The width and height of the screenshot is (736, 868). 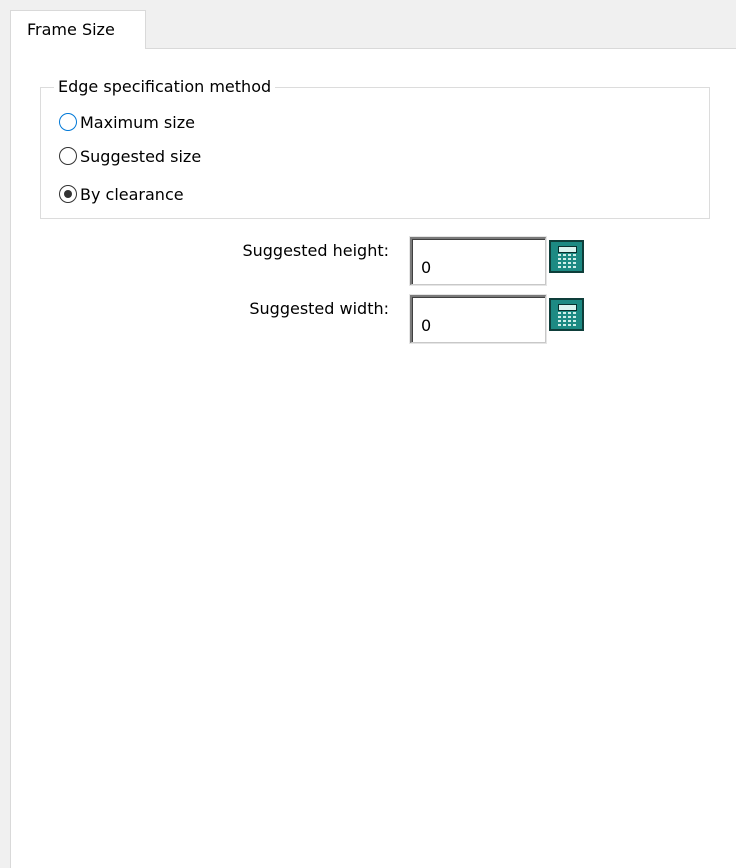 I want to click on suggested-height-calculator-button, so click(x=566, y=256).